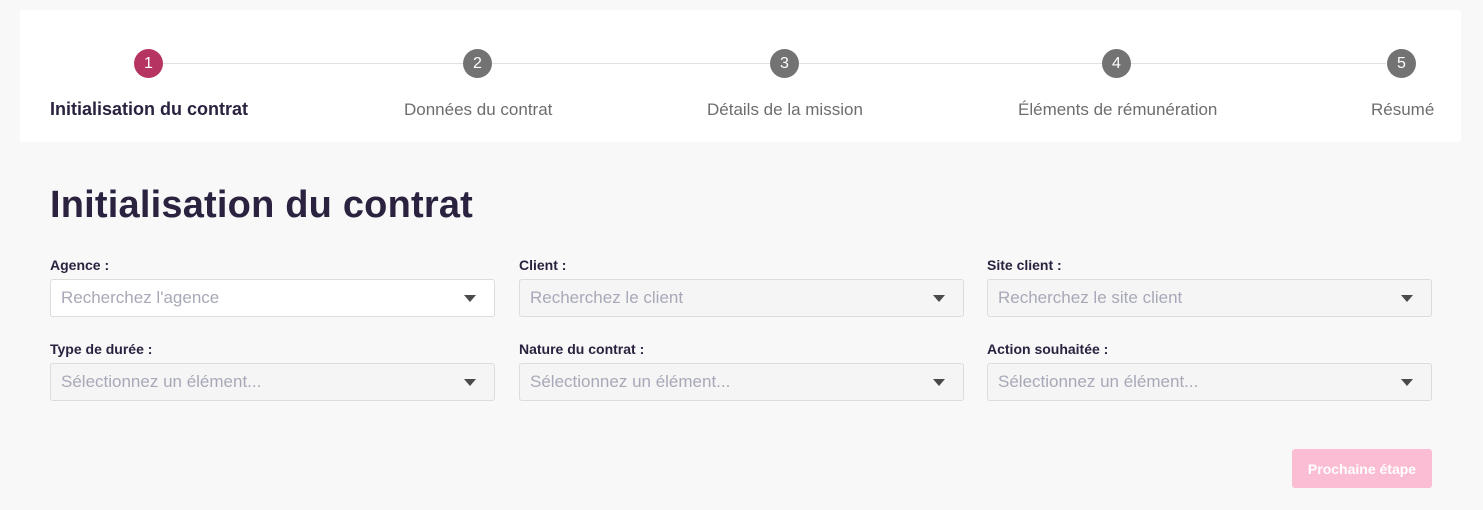 The width and height of the screenshot is (1483, 510). What do you see at coordinates (543, 265) in the screenshot?
I see `client-label: Client :` at bounding box center [543, 265].